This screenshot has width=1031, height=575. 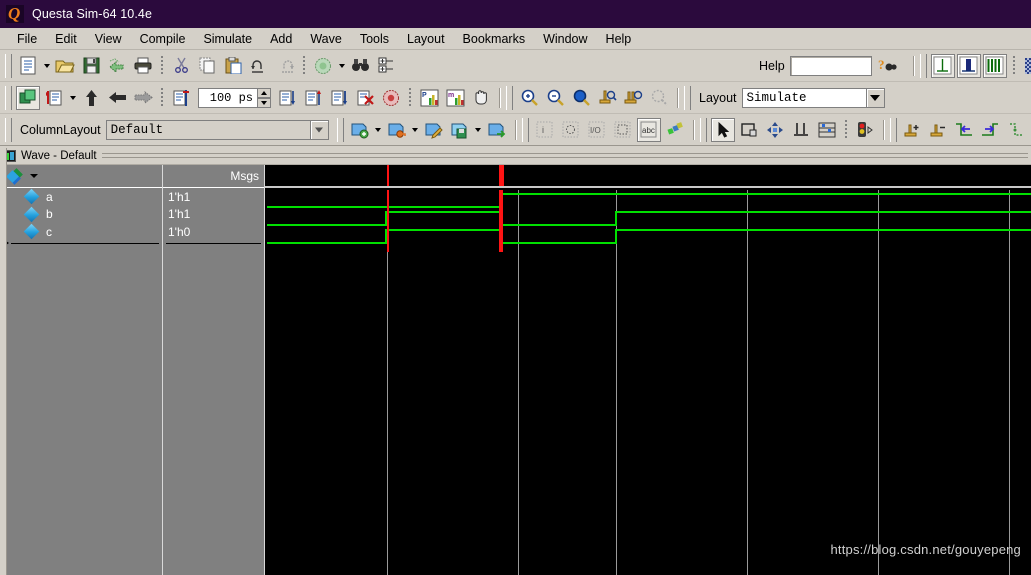 What do you see at coordinates (365, 98) in the screenshot?
I see `break-icon` at bounding box center [365, 98].